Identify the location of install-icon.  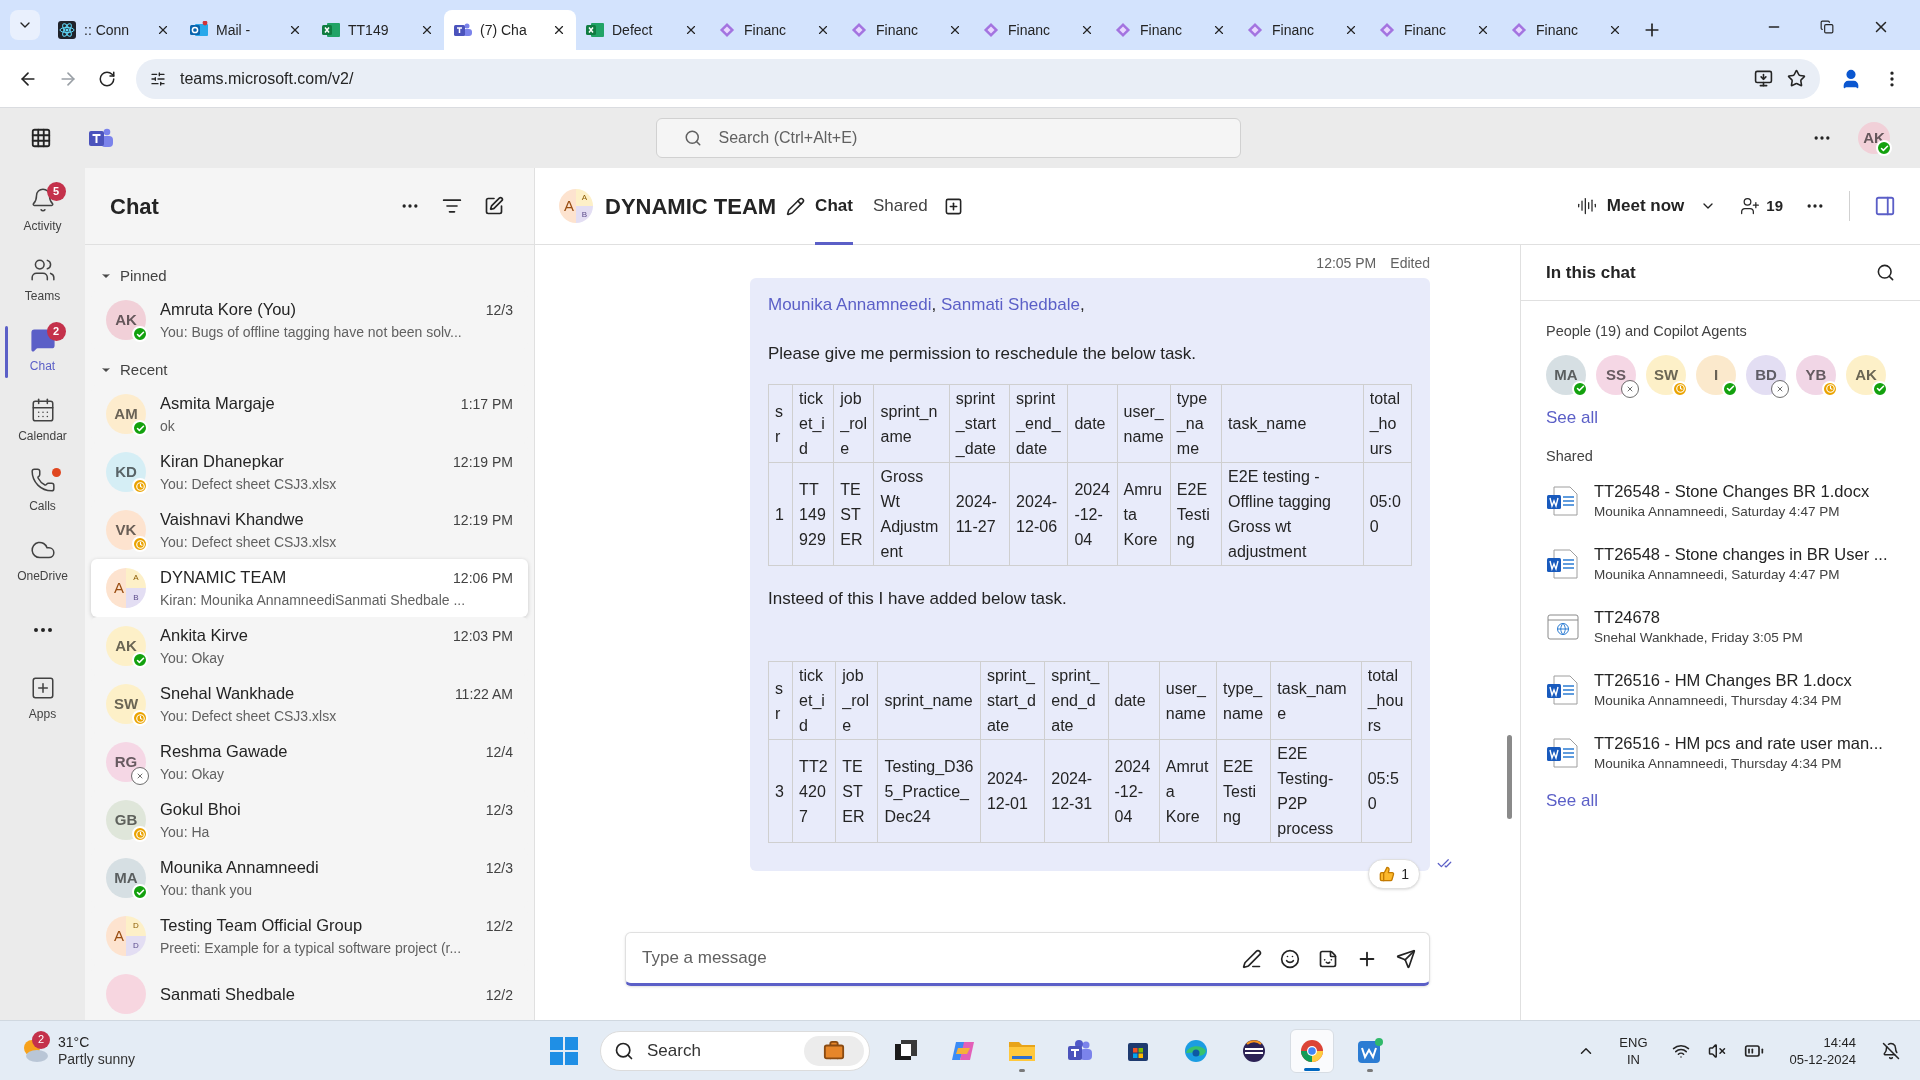
(1763, 78).